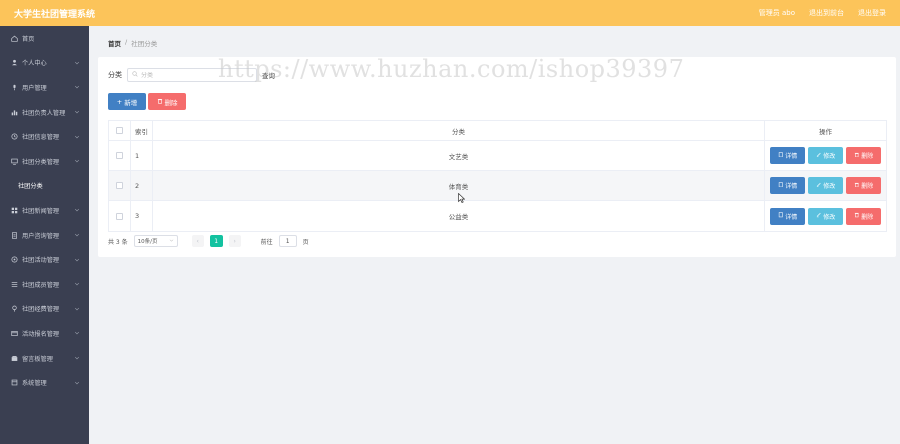  I want to click on goto-label: 前往, so click(266, 242).